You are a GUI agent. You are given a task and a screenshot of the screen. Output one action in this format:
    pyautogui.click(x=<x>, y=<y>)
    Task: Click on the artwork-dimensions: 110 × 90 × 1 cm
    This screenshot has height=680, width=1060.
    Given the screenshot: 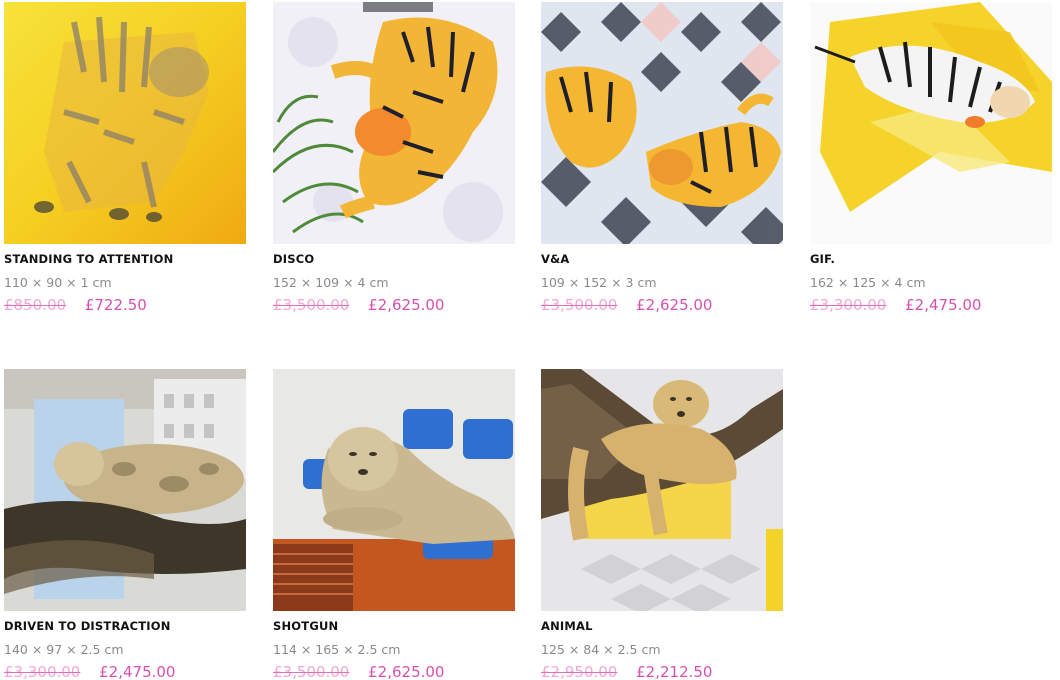 What is the action you would take?
    pyautogui.click(x=58, y=282)
    